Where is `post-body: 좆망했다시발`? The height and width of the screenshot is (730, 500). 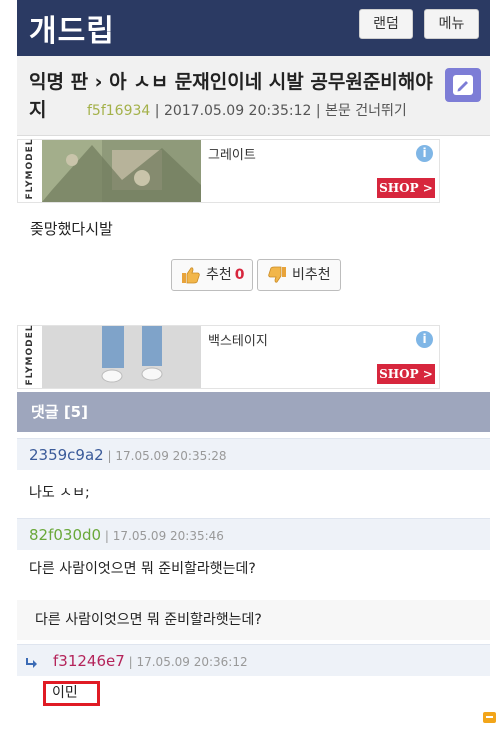 post-body: 좆망했다시발 is located at coordinates (71, 229).